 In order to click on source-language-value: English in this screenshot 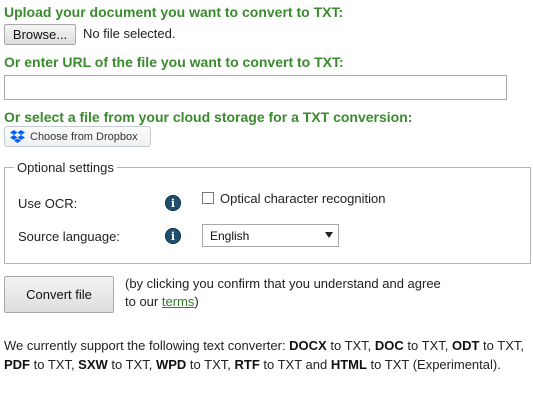, I will do `click(230, 235)`.